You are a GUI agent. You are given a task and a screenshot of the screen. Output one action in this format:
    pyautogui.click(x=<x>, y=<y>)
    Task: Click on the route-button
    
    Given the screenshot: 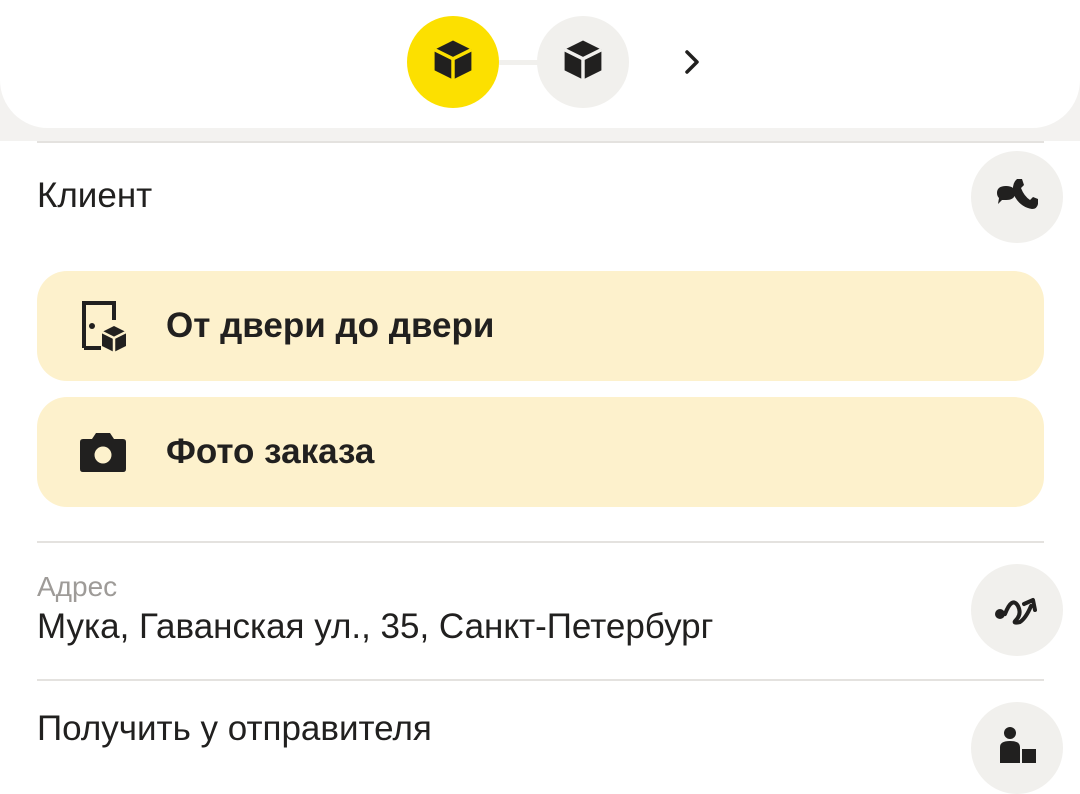 What is the action you would take?
    pyautogui.click(x=1017, y=610)
    